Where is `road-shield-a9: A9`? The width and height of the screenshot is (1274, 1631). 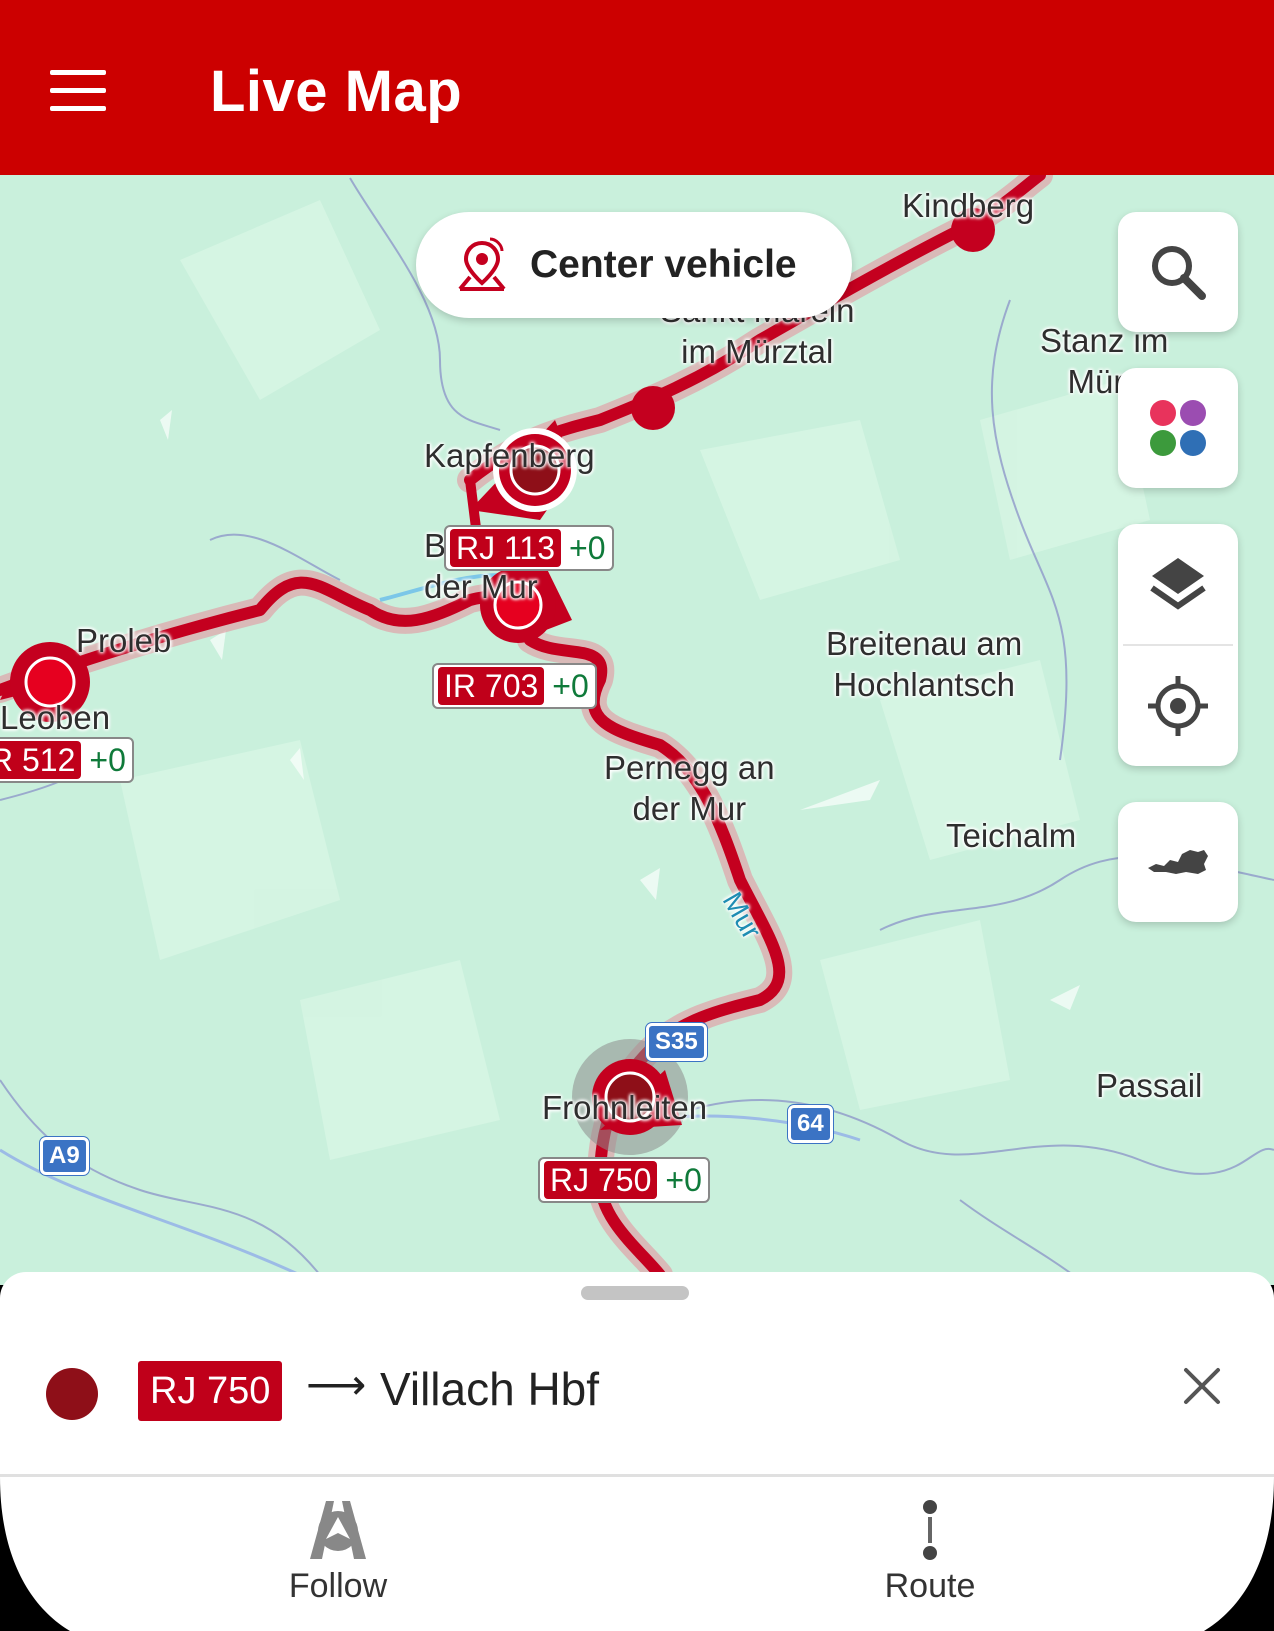
road-shield-a9: A9 is located at coordinates (64, 1156).